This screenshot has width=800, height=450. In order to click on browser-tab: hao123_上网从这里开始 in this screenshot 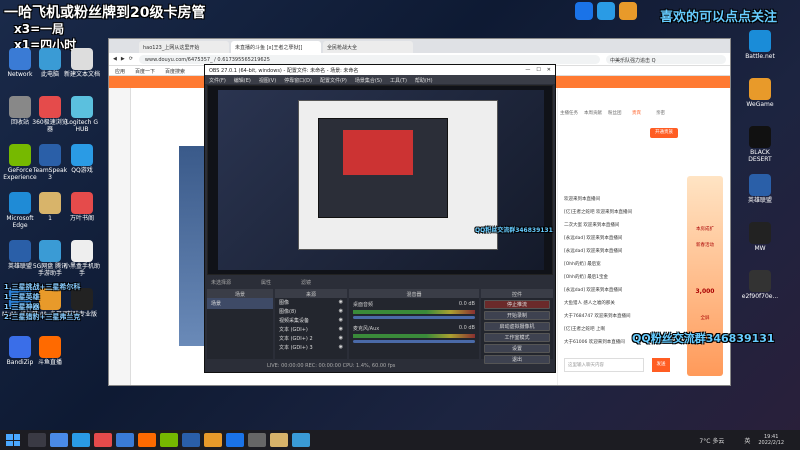, I will do `click(184, 47)`.